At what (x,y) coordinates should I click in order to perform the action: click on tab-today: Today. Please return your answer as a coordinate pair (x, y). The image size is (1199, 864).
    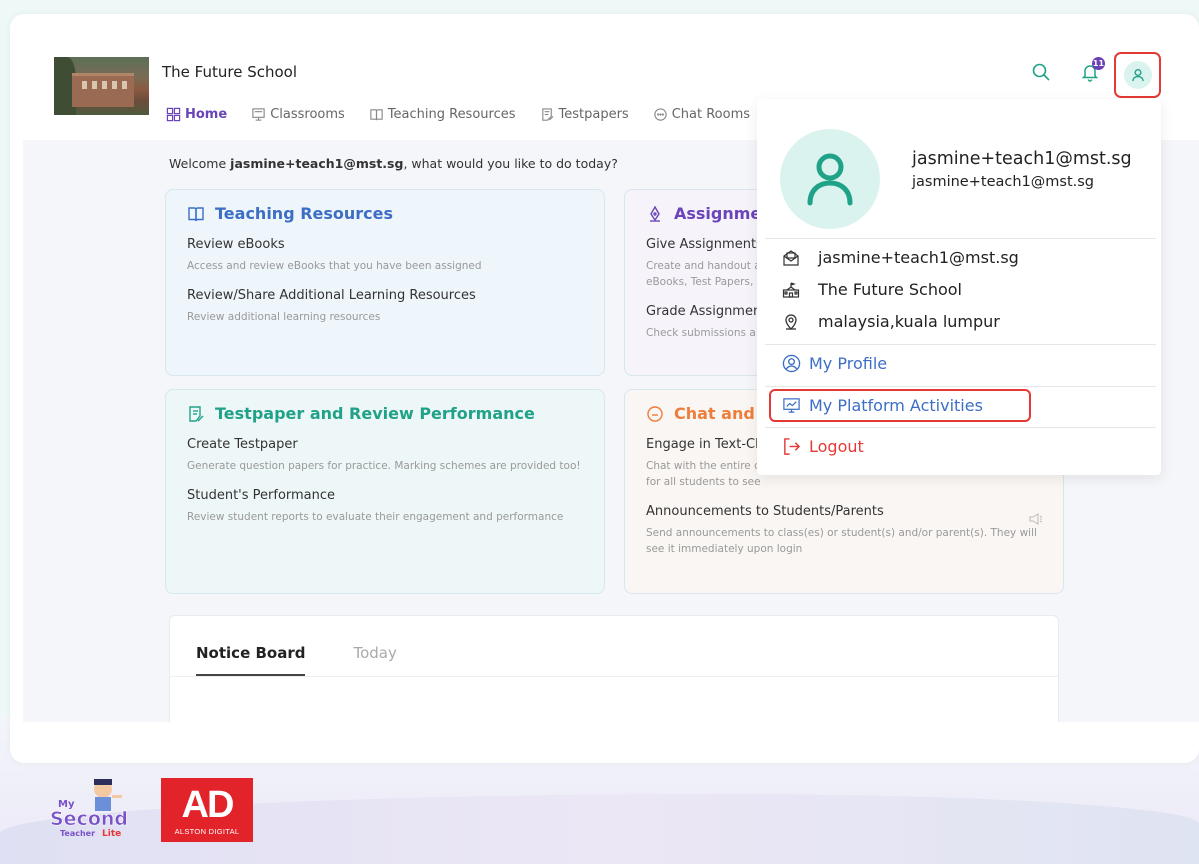
    Looking at the image, I should click on (374, 660).